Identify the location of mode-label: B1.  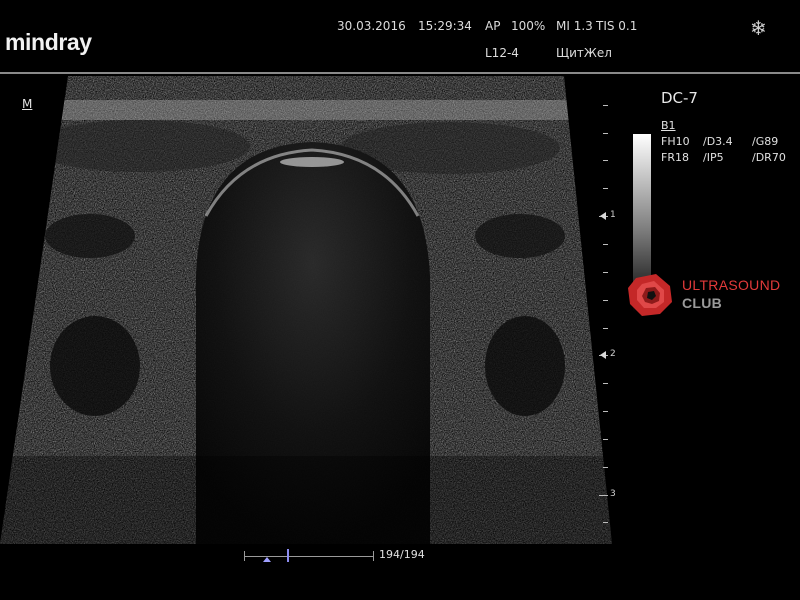
(668, 125).